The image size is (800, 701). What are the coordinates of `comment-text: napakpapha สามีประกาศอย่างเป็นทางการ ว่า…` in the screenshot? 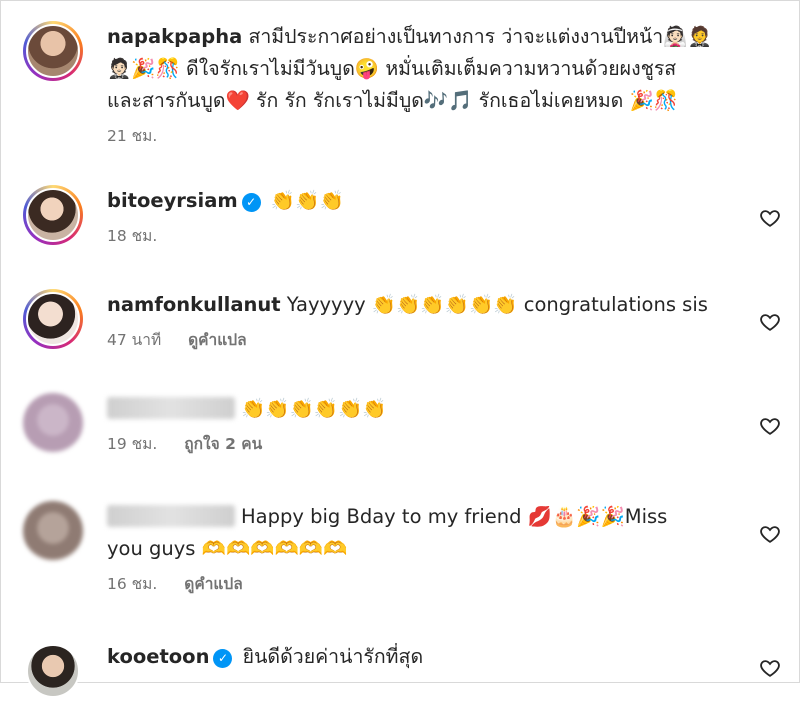 It's located at (418, 69).